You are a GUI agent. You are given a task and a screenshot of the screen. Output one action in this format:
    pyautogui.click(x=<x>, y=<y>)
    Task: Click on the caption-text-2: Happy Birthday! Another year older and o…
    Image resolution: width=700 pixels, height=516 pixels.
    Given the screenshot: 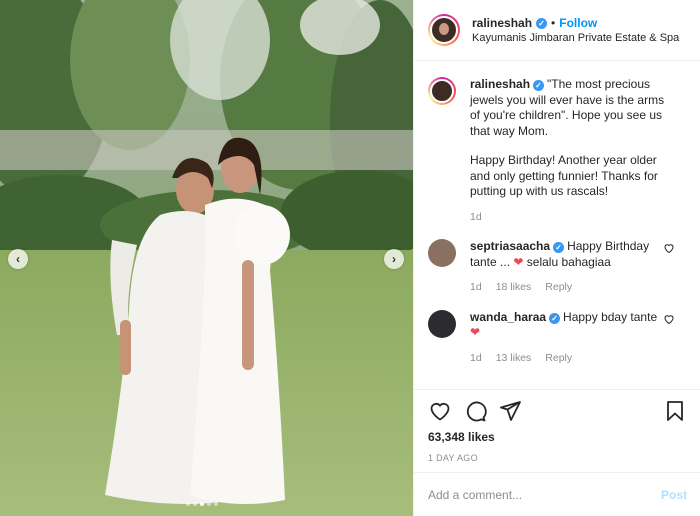 What is the action you would take?
    pyautogui.click(x=564, y=175)
    